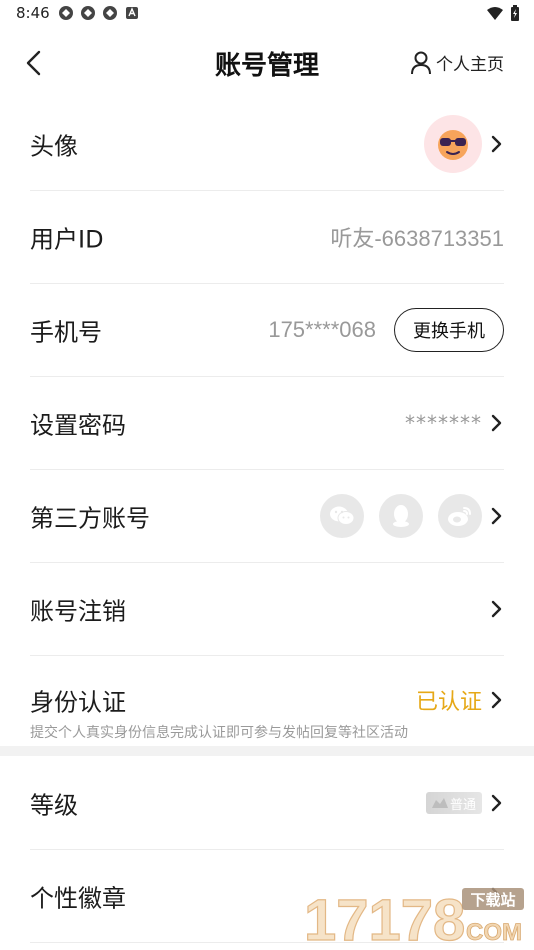 The width and height of the screenshot is (534, 950). I want to click on row-level: 等级 普通, so click(267, 803).